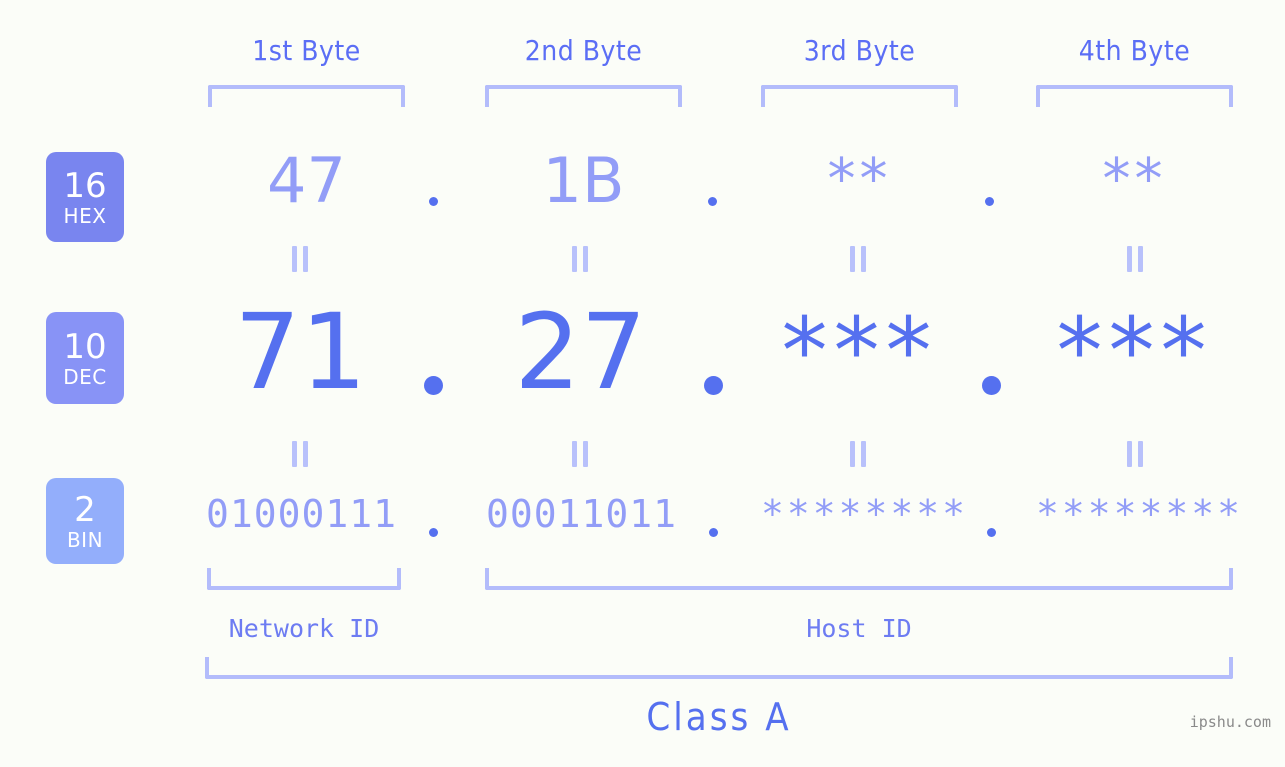 The width and height of the screenshot is (1285, 767). Describe the element at coordinates (580, 352) in the screenshot. I see `dec-byte-2: 27` at that location.